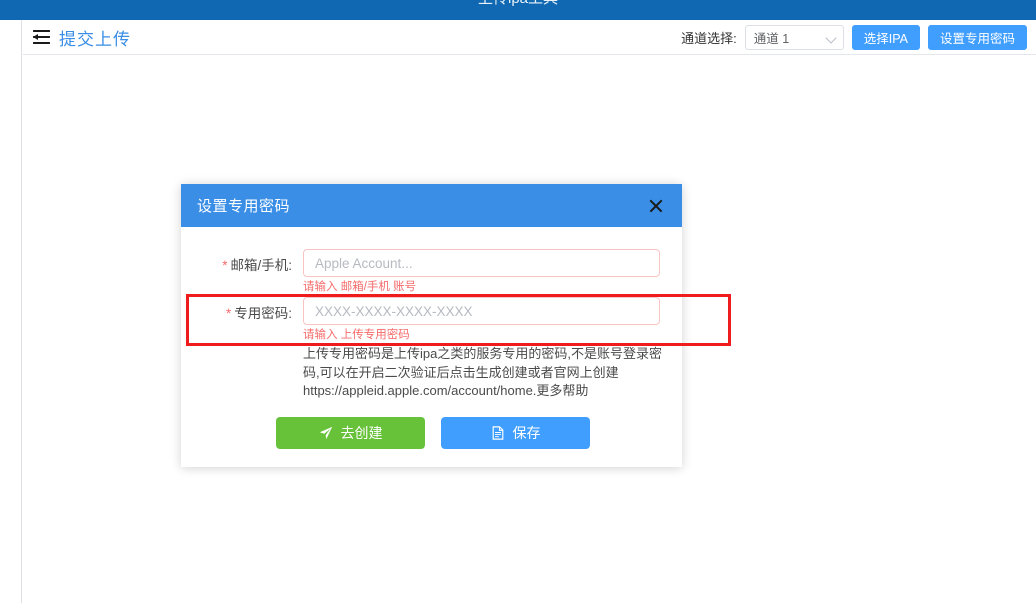 The width and height of the screenshot is (1036, 603). I want to click on go-create-button: 去创建, so click(350, 432).